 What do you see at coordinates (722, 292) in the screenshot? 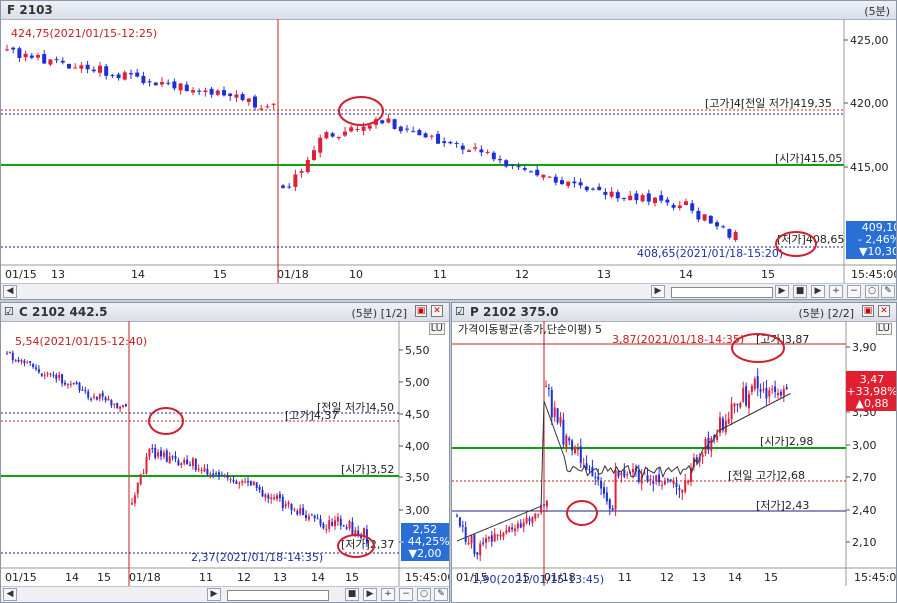
I see `top-scroll-thumb` at bounding box center [722, 292].